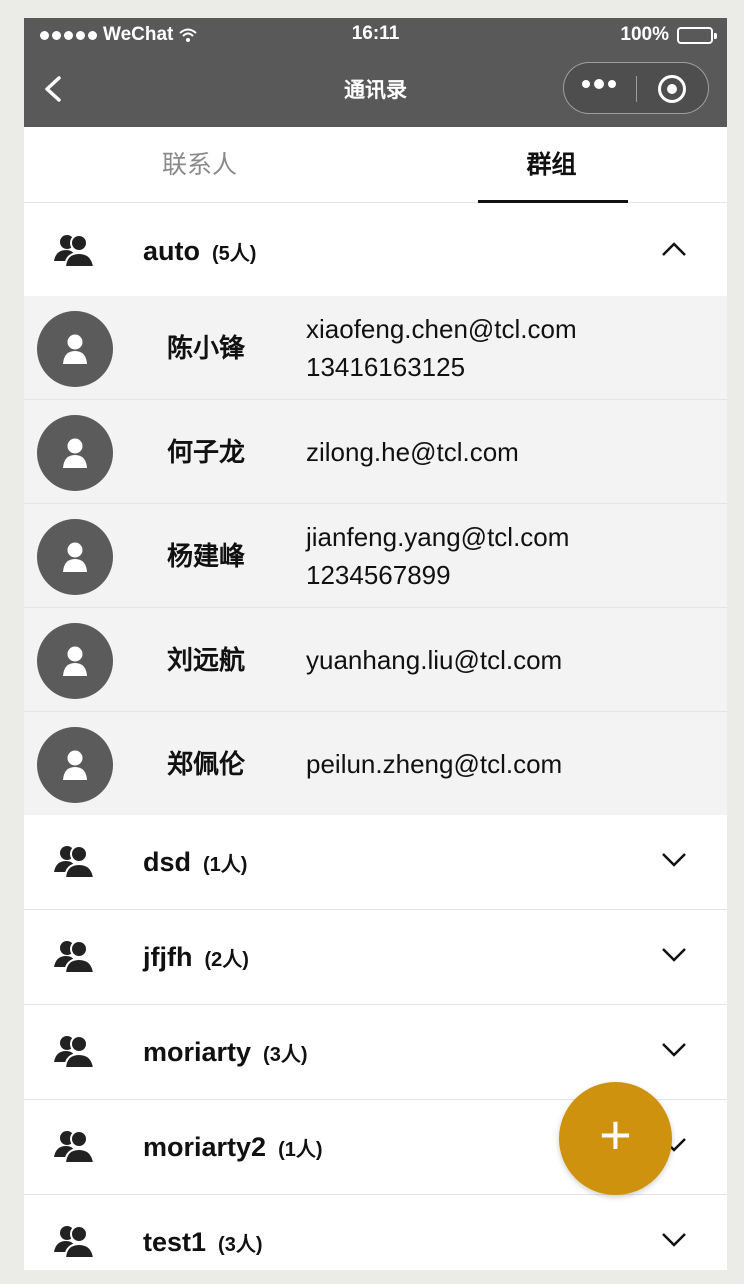 This screenshot has width=744, height=1284. Describe the element at coordinates (197, 1052) in the screenshot. I see `group-name: moriarty` at that location.